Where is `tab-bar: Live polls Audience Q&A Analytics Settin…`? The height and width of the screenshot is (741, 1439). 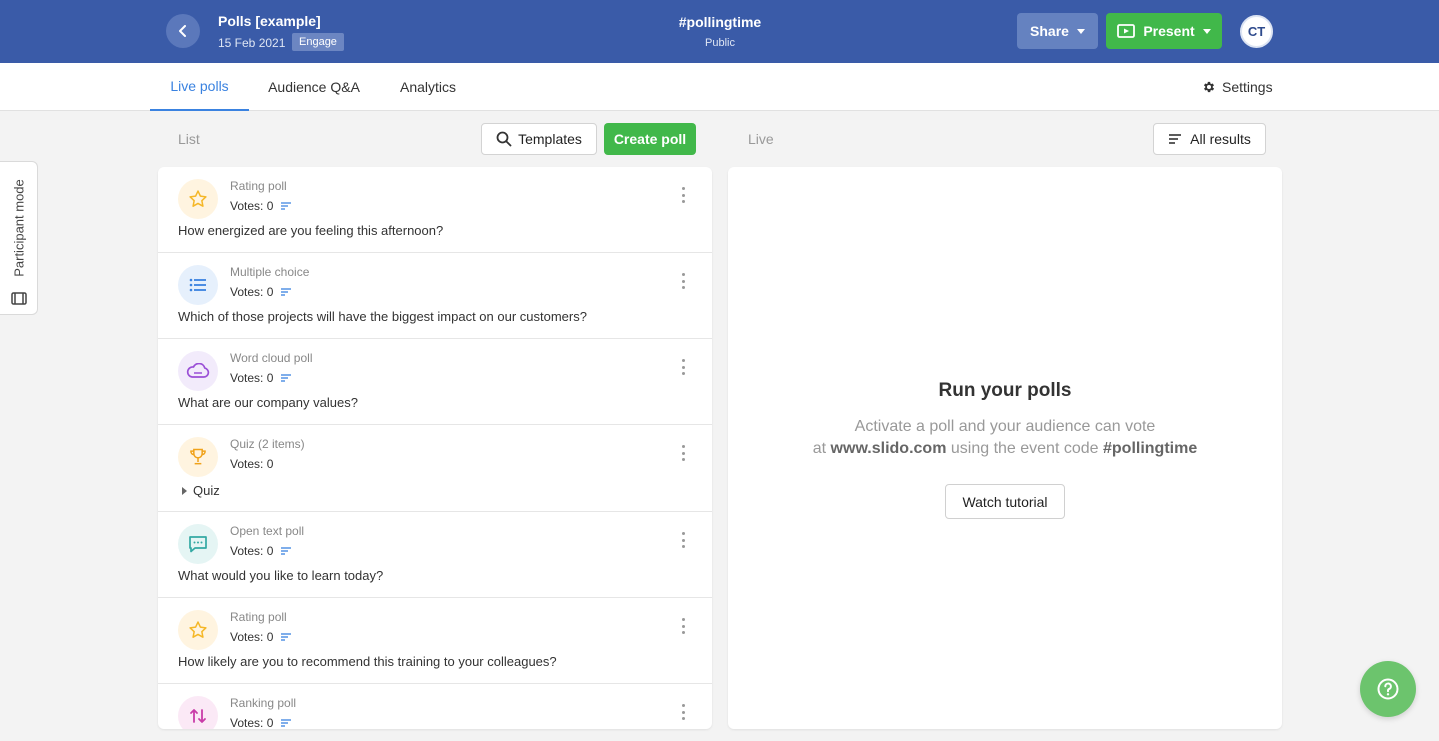
tab-bar: Live polls Audience Q&A Analytics Settin… is located at coordinates (719, 87).